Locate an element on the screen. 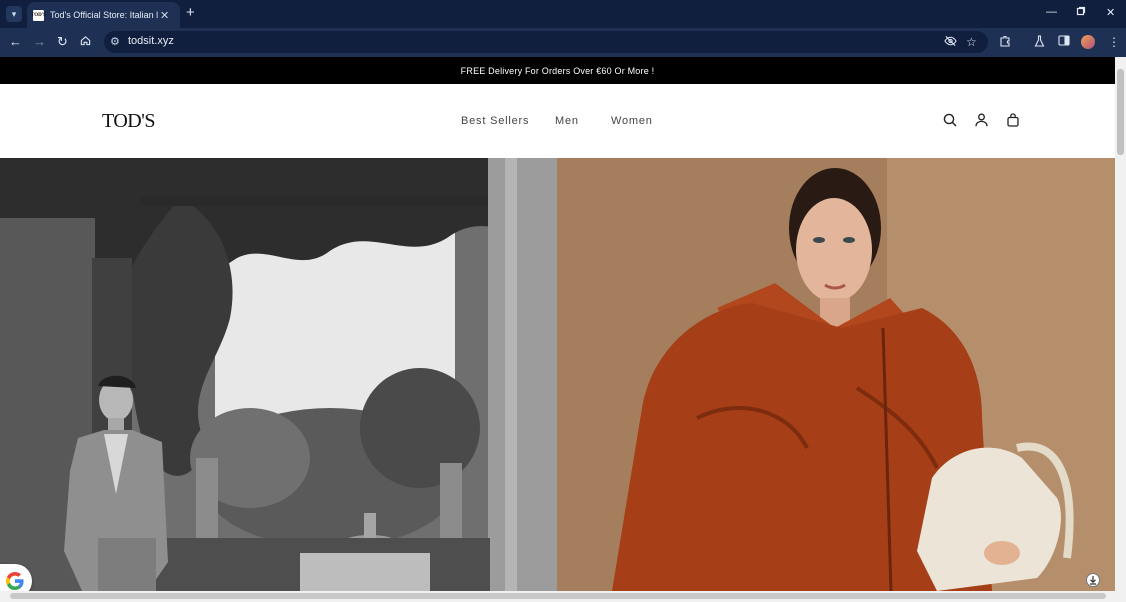 The width and height of the screenshot is (1126, 602). address-bar: ⚙ todsit.xyz ☆ is located at coordinates (546, 42).